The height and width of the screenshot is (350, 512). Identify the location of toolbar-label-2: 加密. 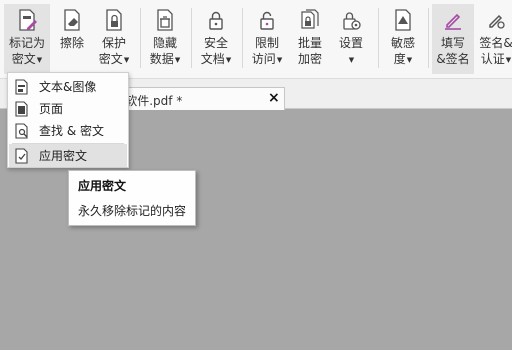
(309, 59).